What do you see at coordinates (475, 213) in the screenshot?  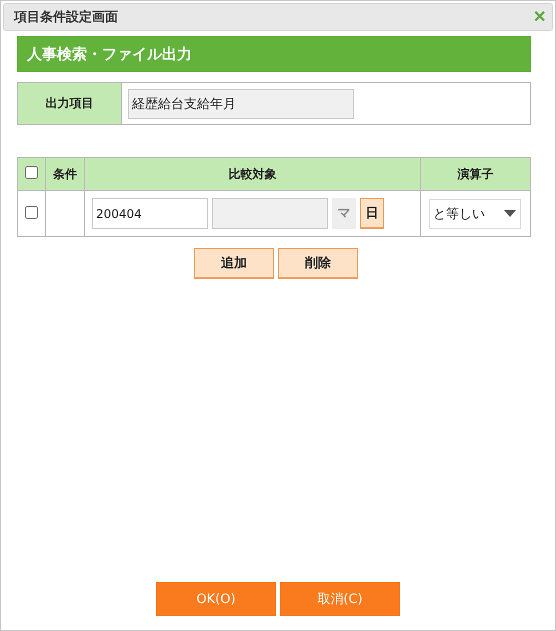 I see `operator-dropdown: と等しい` at bounding box center [475, 213].